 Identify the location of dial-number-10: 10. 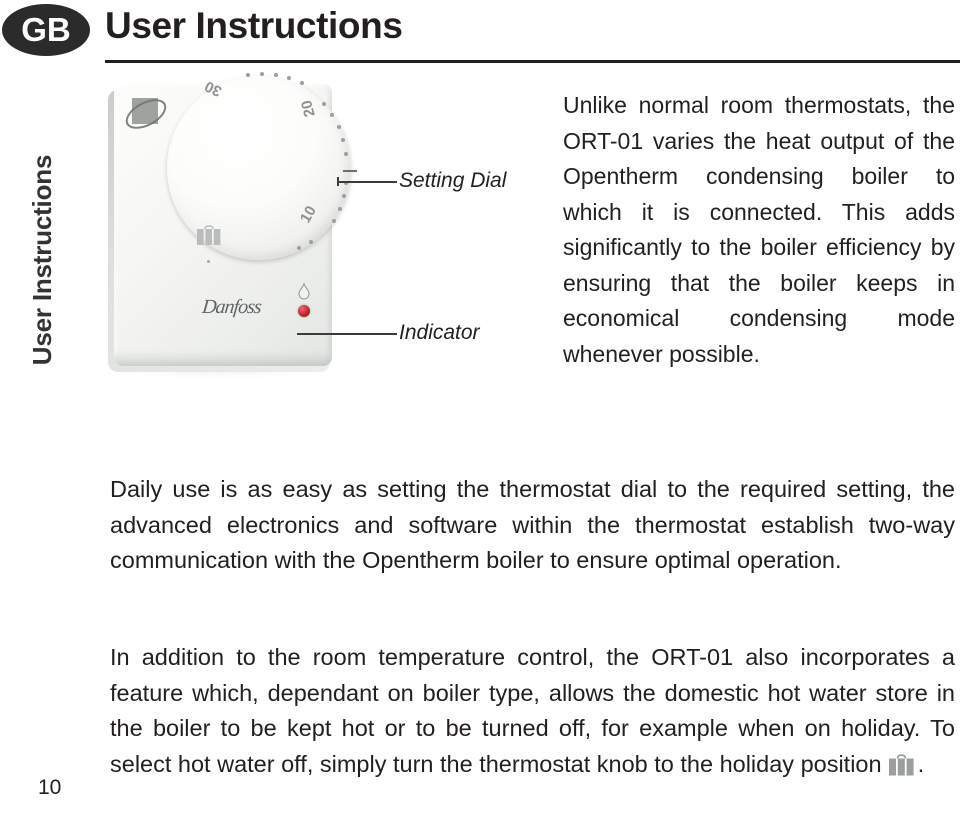
(308, 214).